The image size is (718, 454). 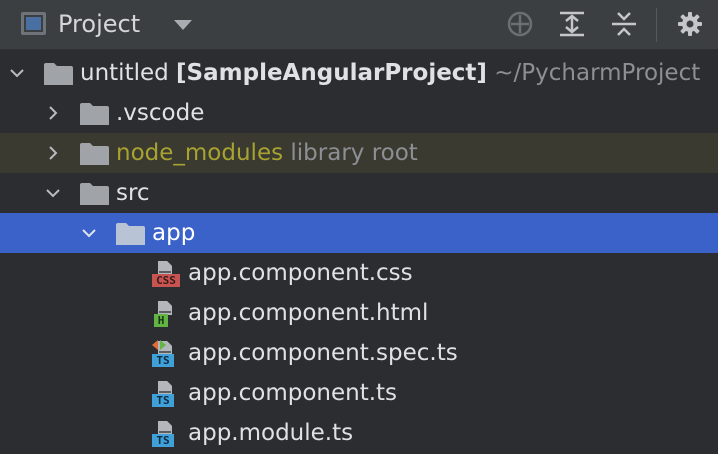 What do you see at coordinates (166, 313) in the screenshot?
I see `html-file-icon: H` at bounding box center [166, 313].